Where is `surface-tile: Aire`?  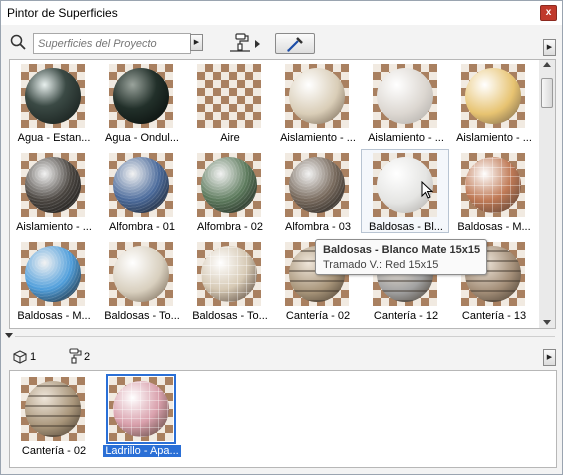 surface-tile: Aire is located at coordinates (230, 108).